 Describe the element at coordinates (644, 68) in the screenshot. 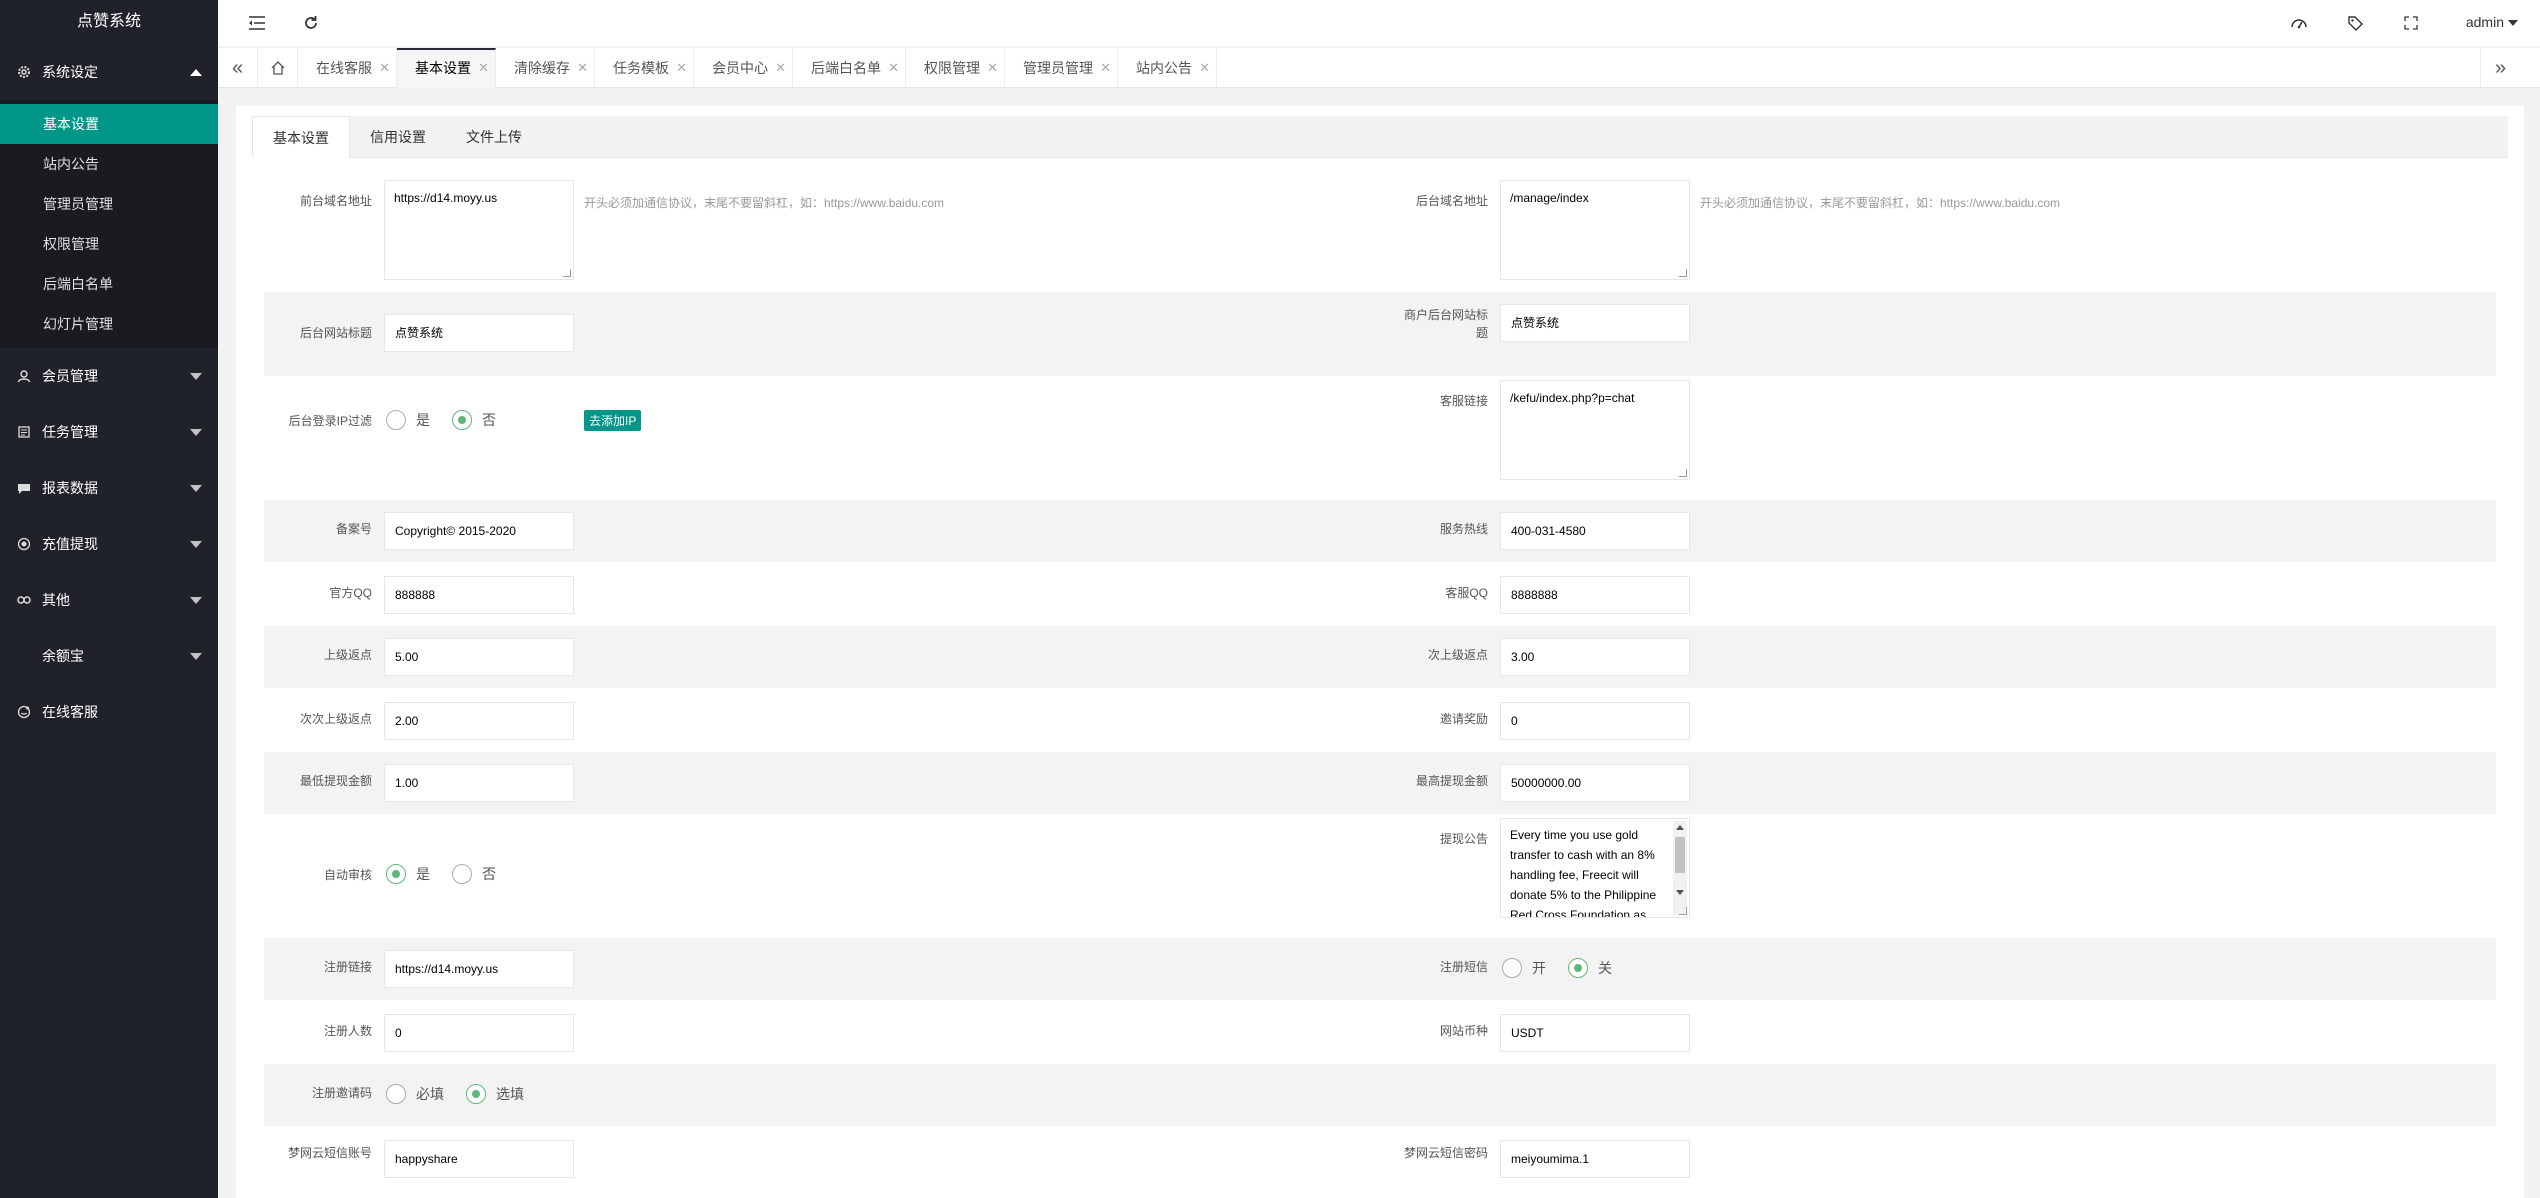

I see `tab-task-template: 任务模板 ✕` at that location.